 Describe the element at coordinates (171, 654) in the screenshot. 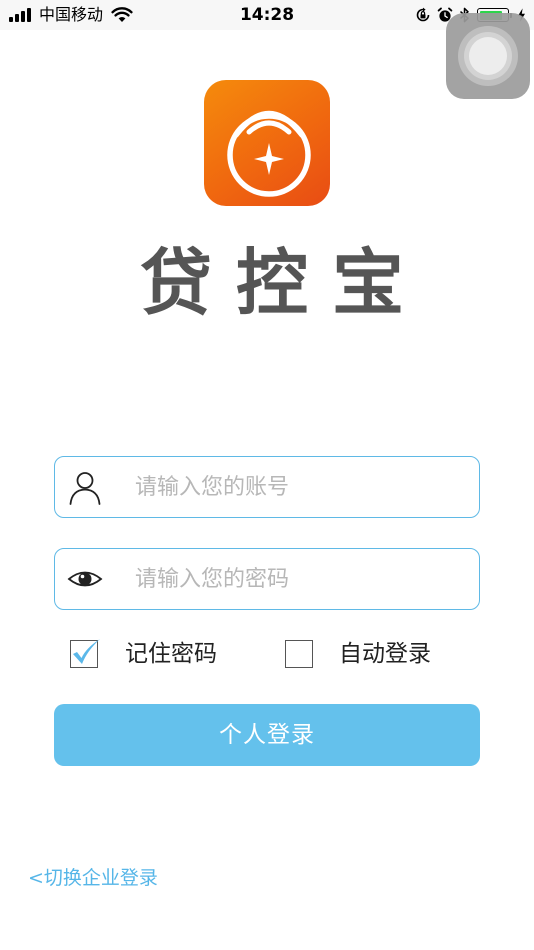

I see `remember-password-label: 记住密码` at that location.